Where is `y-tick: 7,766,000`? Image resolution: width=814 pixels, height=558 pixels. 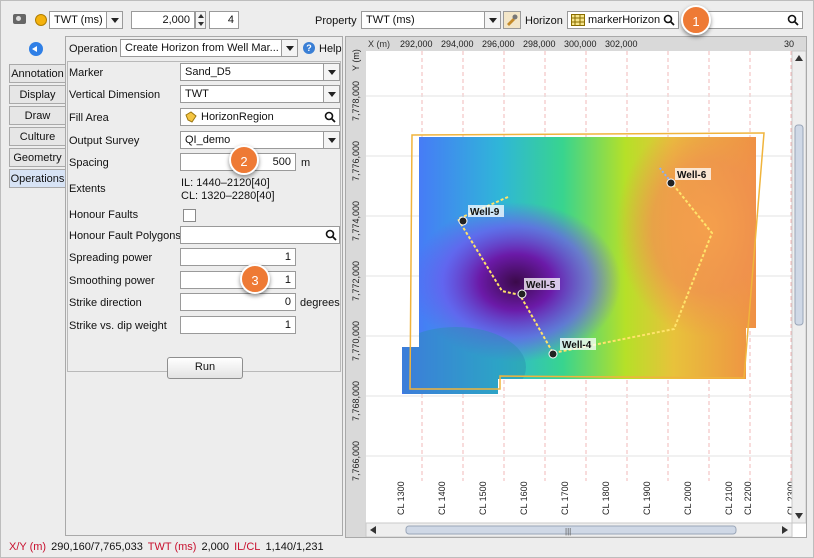 y-tick: 7,766,000 is located at coordinates (356, 461).